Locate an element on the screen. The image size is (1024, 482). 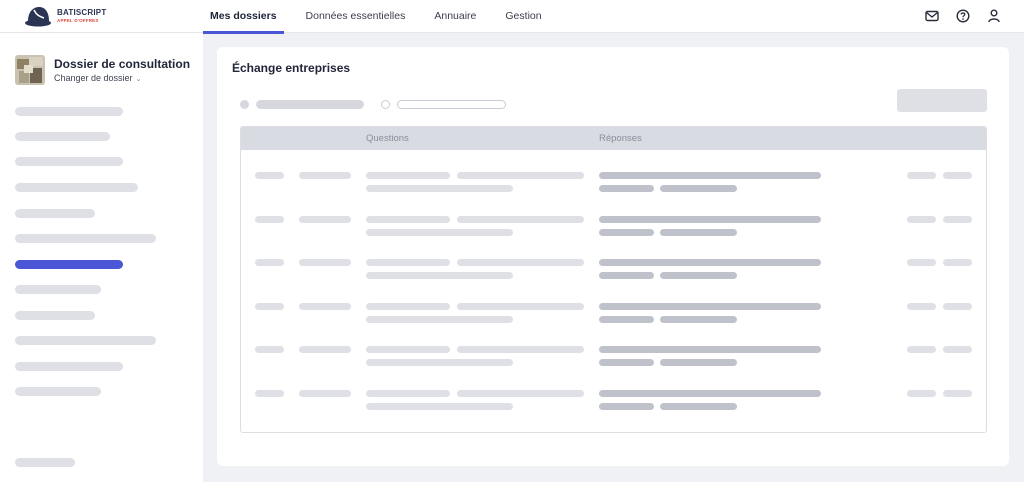
action-button is located at coordinates (942, 100).